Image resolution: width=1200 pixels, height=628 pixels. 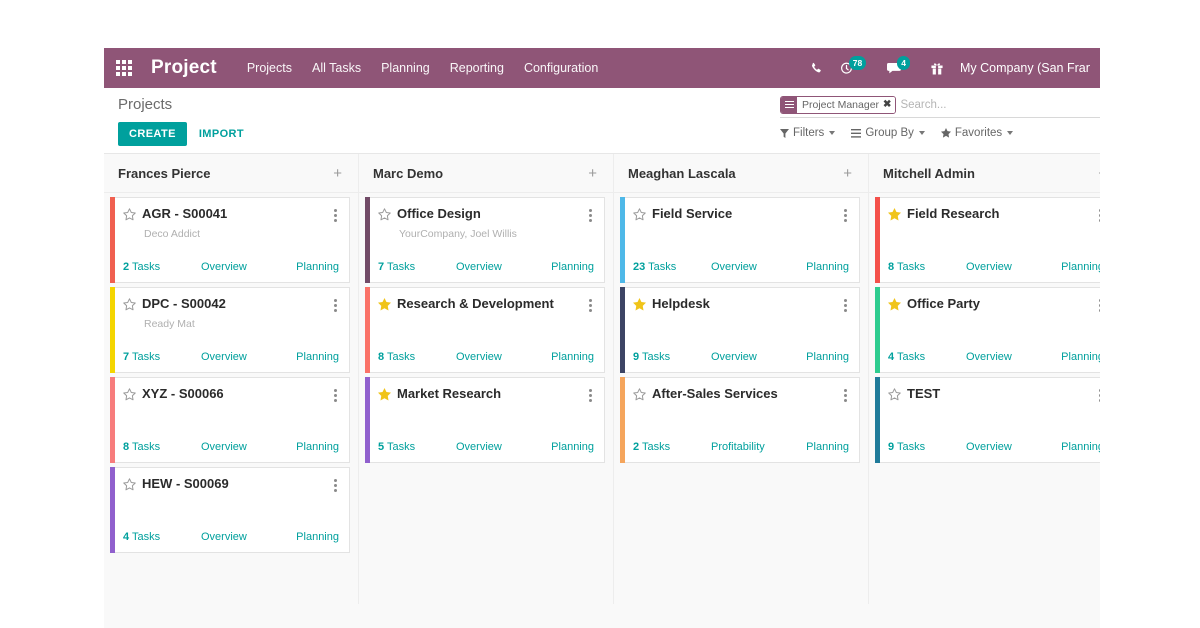 I want to click on search-bar: Project Manager ✖, so click(x=940, y=106).